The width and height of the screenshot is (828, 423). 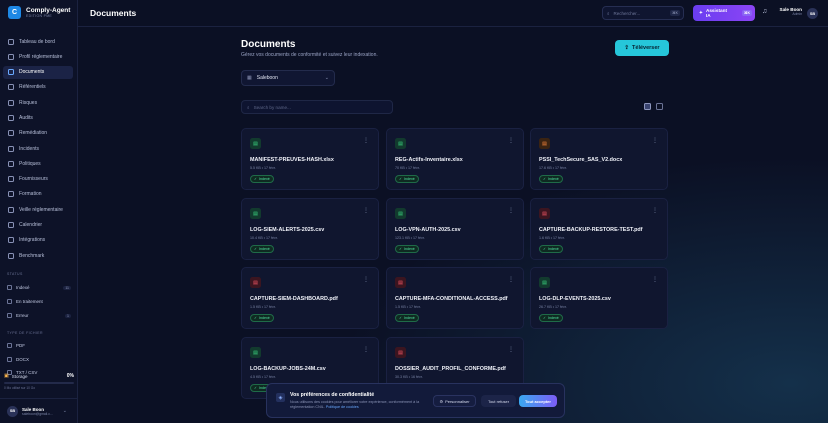 What do you see at coordinates (407, 168) in the screenshot?
I see `document-meta: 70 KB • 17 févr.` at bounding box center [407, 168].